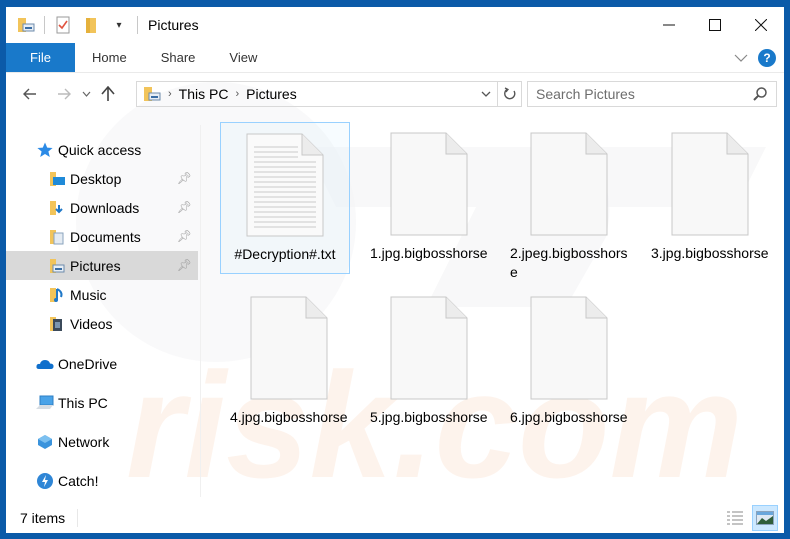  What do you see at coordinates (100, 149) in the screenshot?
I see `sidebar-label: Quick access` at bounding box center [100, 149].